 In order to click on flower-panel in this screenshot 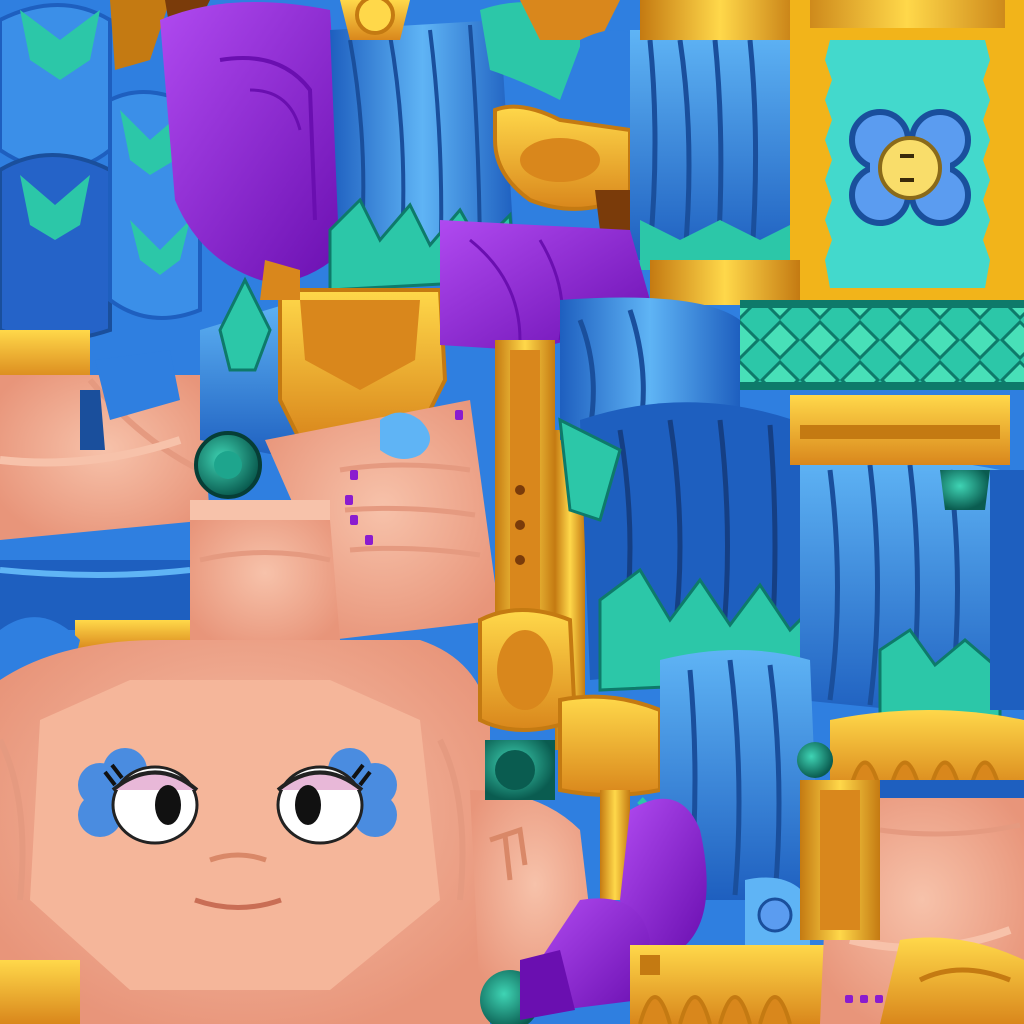, I will do `click(908, 165)`.